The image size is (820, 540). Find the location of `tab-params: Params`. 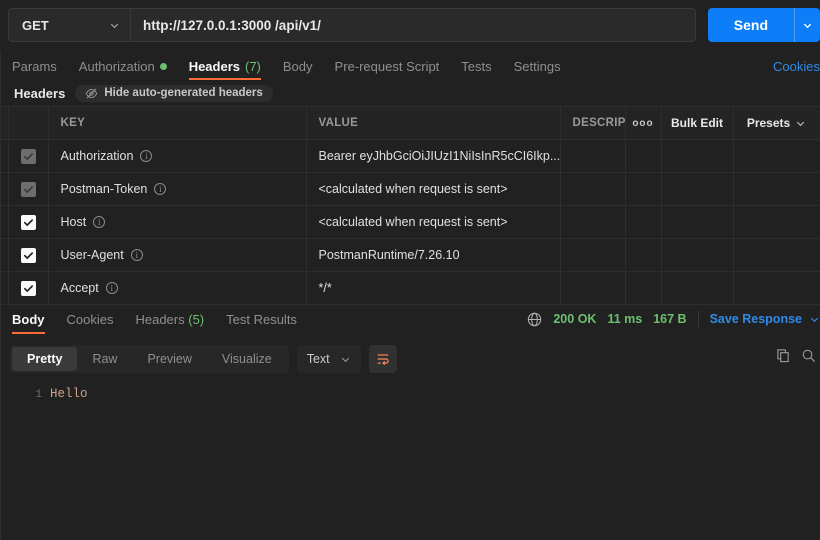

tab-params: Params is located at coordinates (40, 69).